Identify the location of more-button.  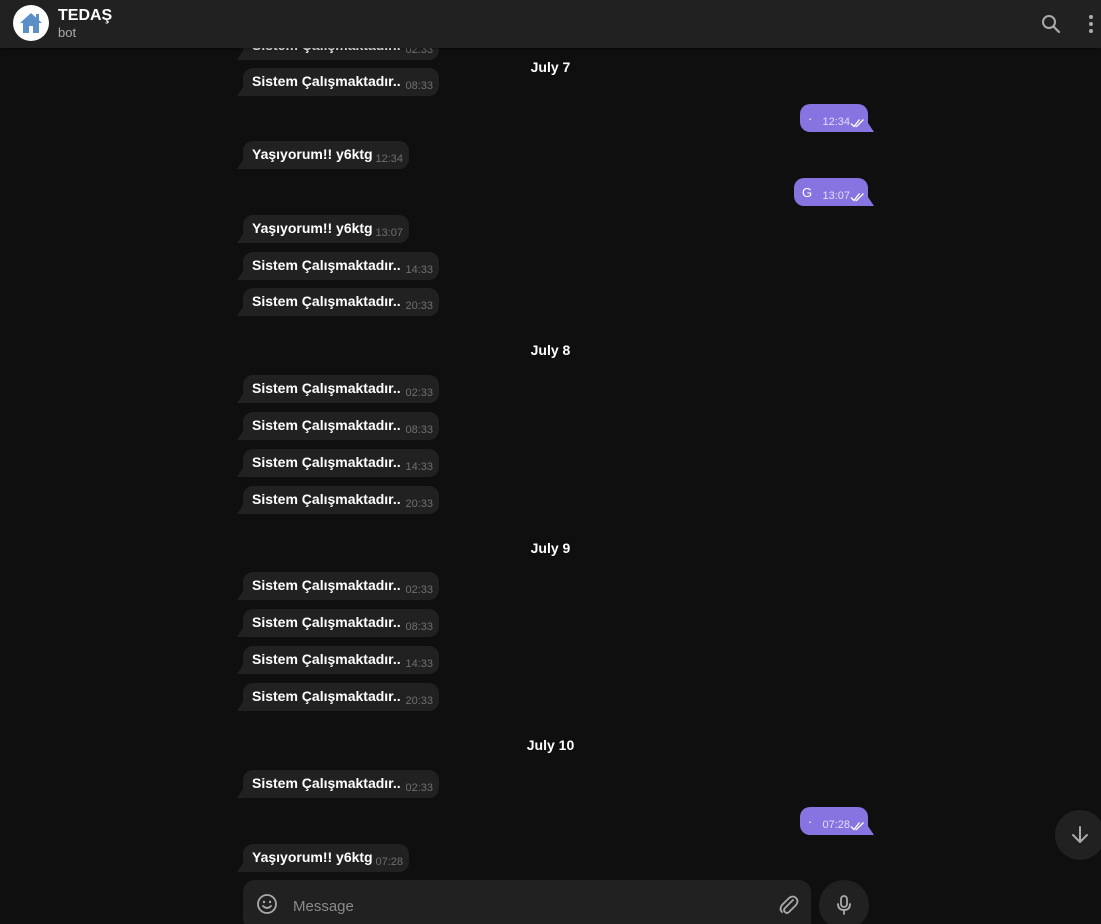
(1090, 24).